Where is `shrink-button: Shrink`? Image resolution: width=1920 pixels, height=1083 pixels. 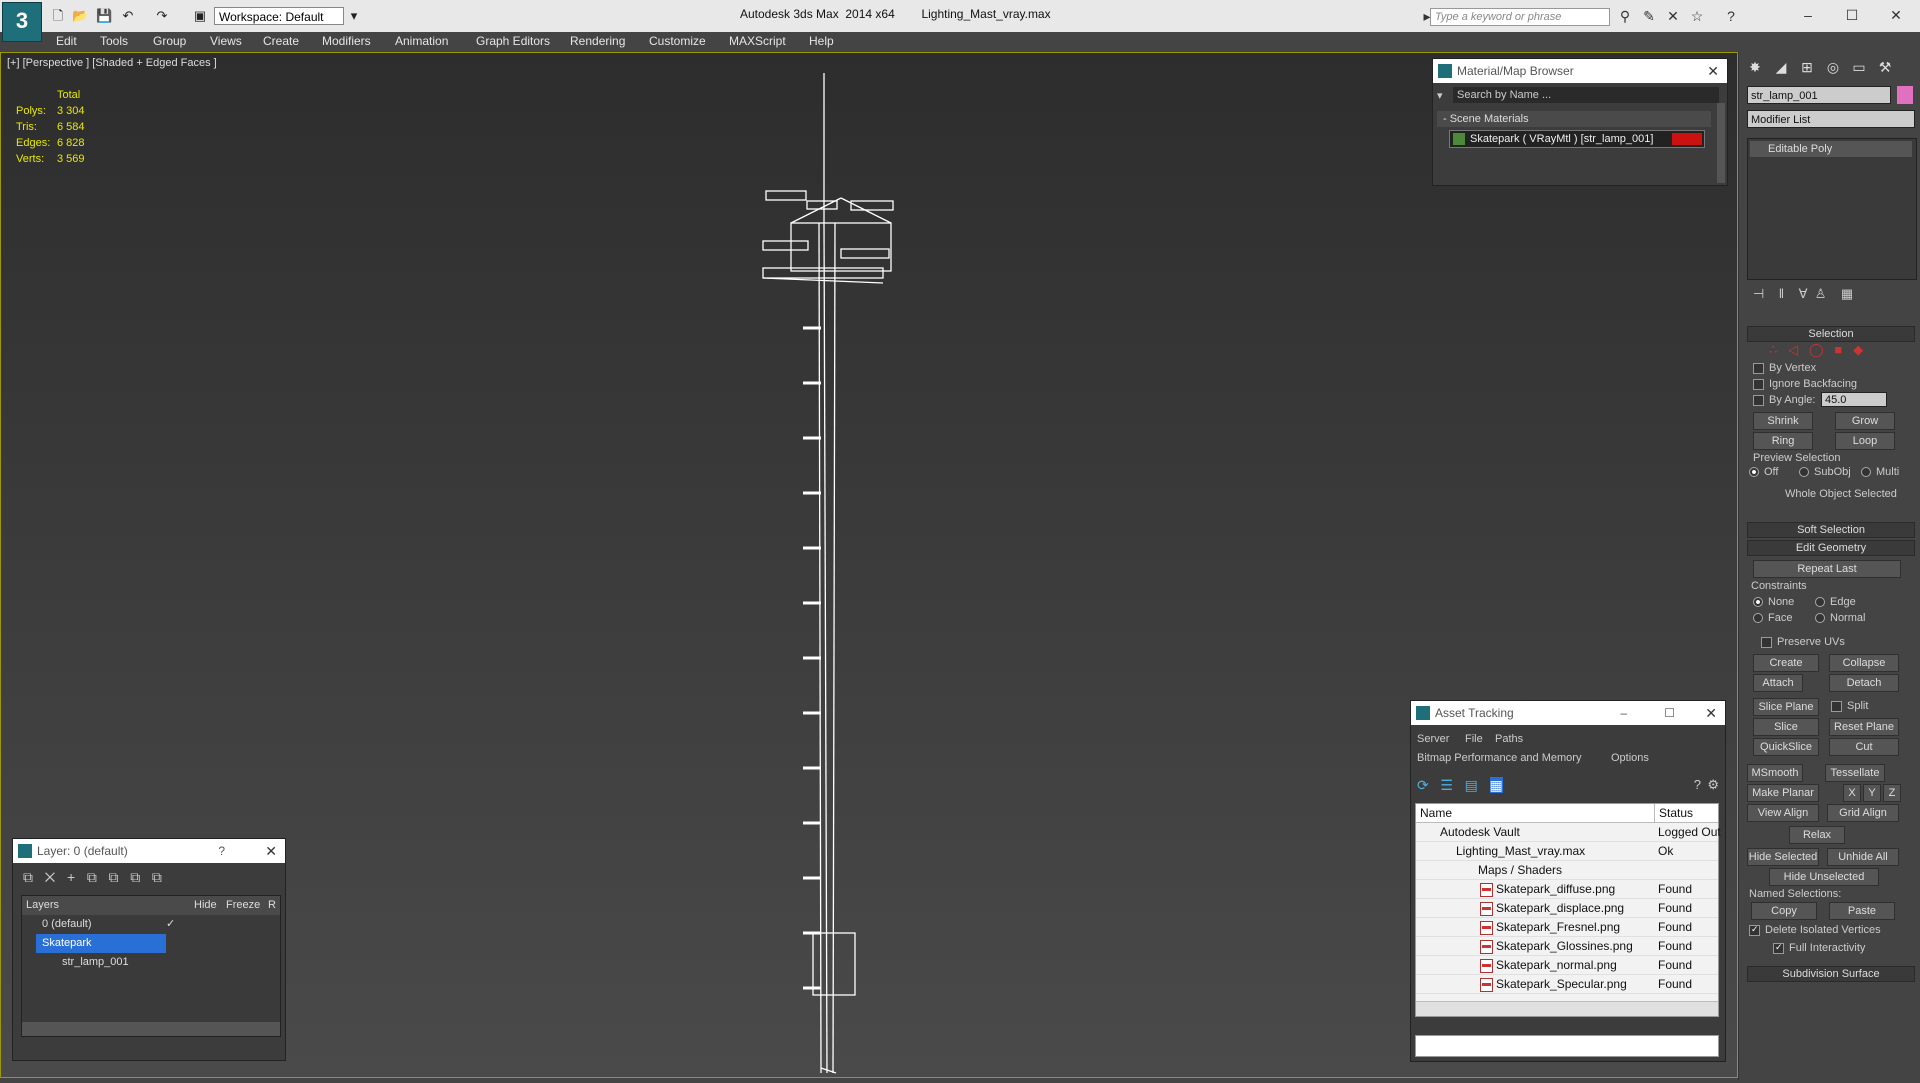
shrink-button: Shrink is located at coordinates (1783, 421).